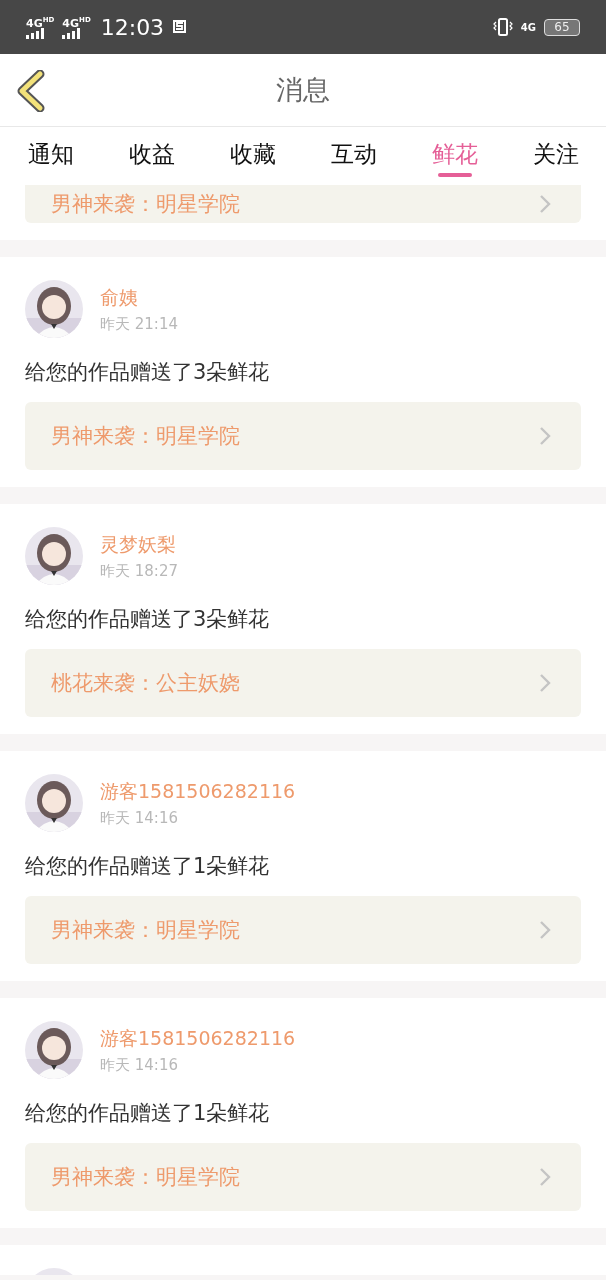  I want to click on tab: 收益, so click(151, 162).